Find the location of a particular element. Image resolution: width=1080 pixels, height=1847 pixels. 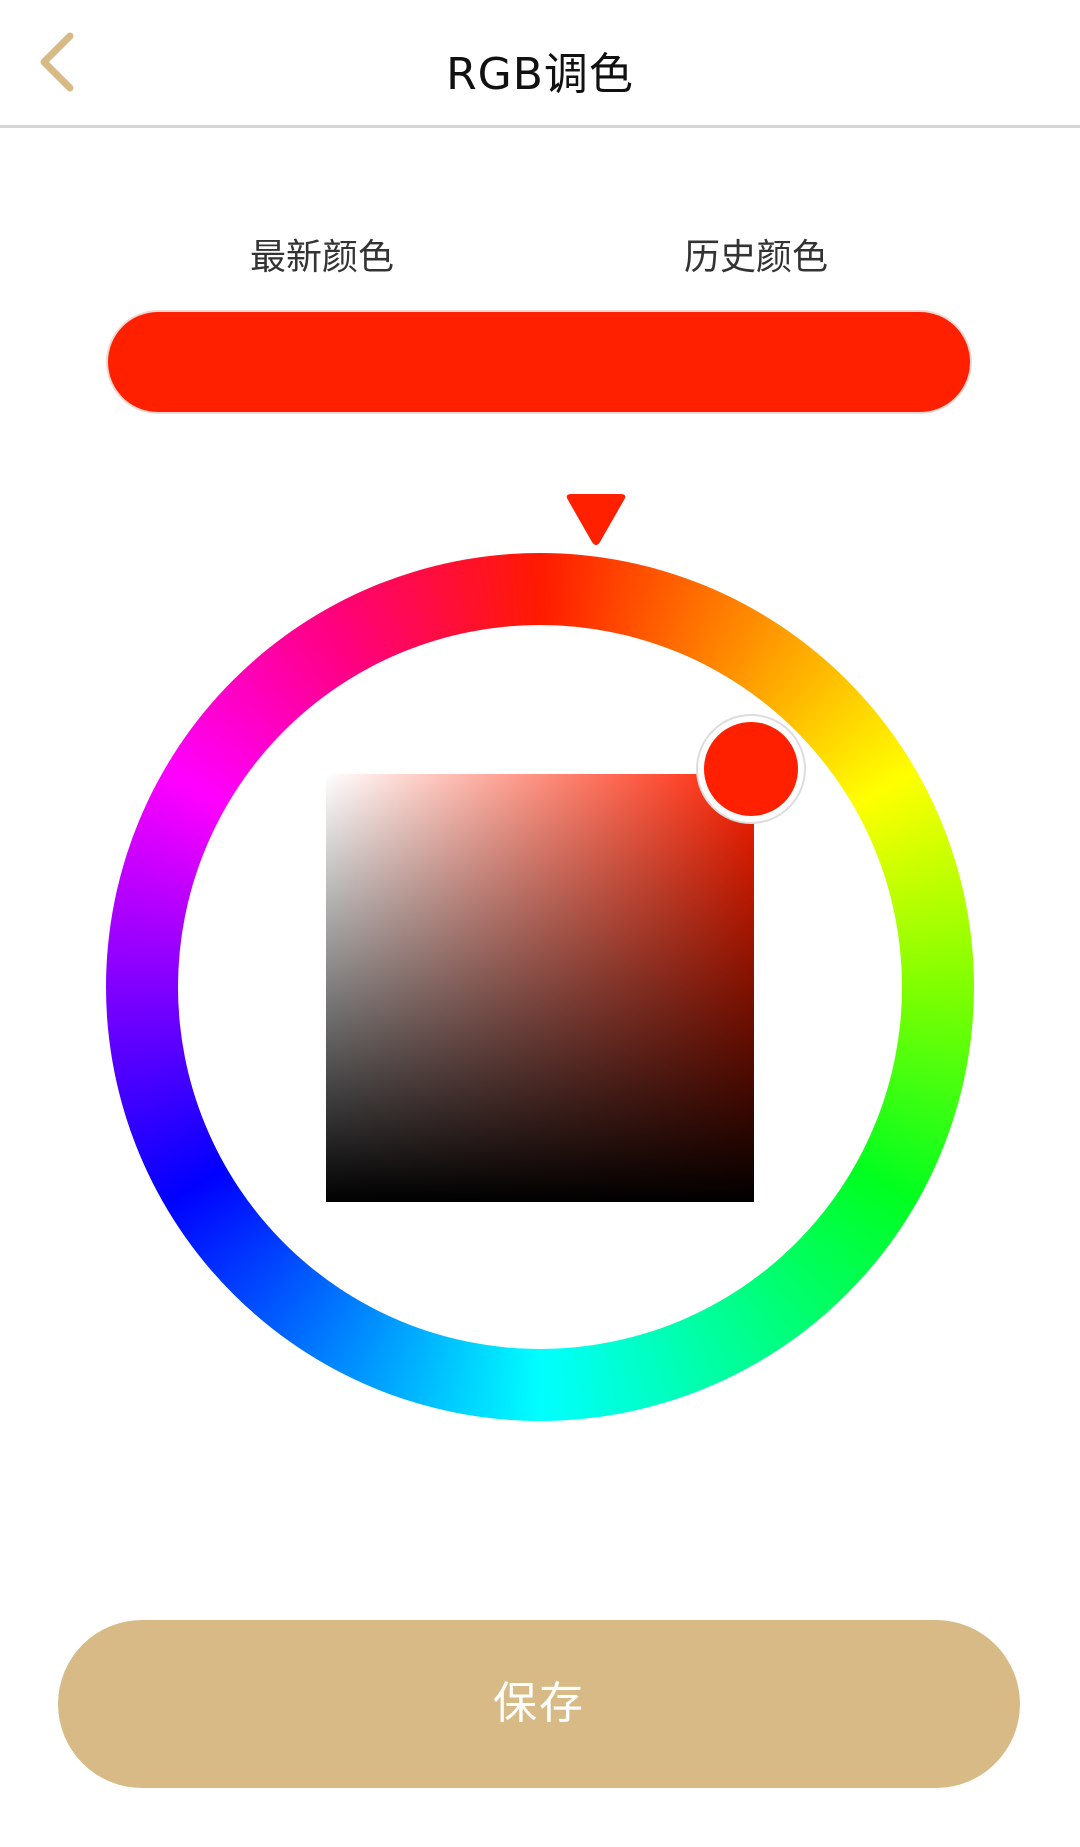

color-tabs: 最新颜色 历史颜色 is located at coordinates (540, 258).